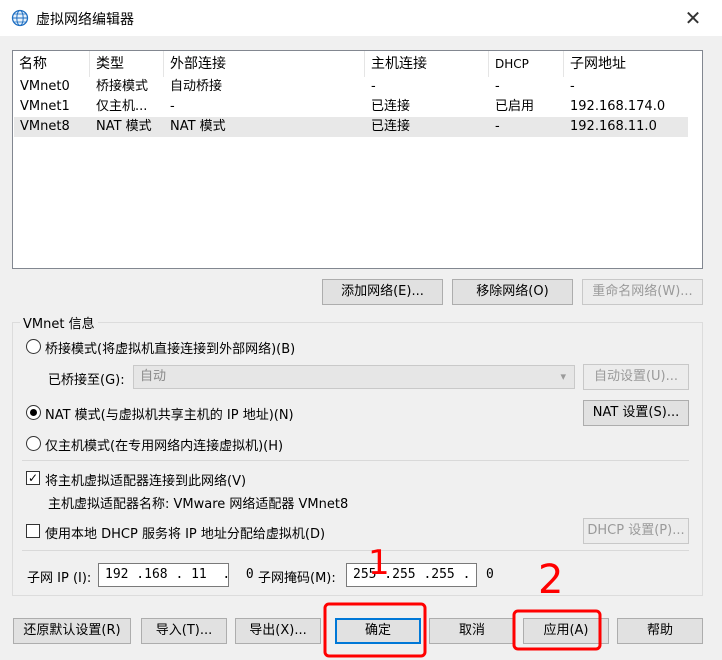 The width and height of the screenshot is (722, 660). Describe the element at coordinates (557, 630) in the screenshot. I see `apply-highlight-box` at that location.